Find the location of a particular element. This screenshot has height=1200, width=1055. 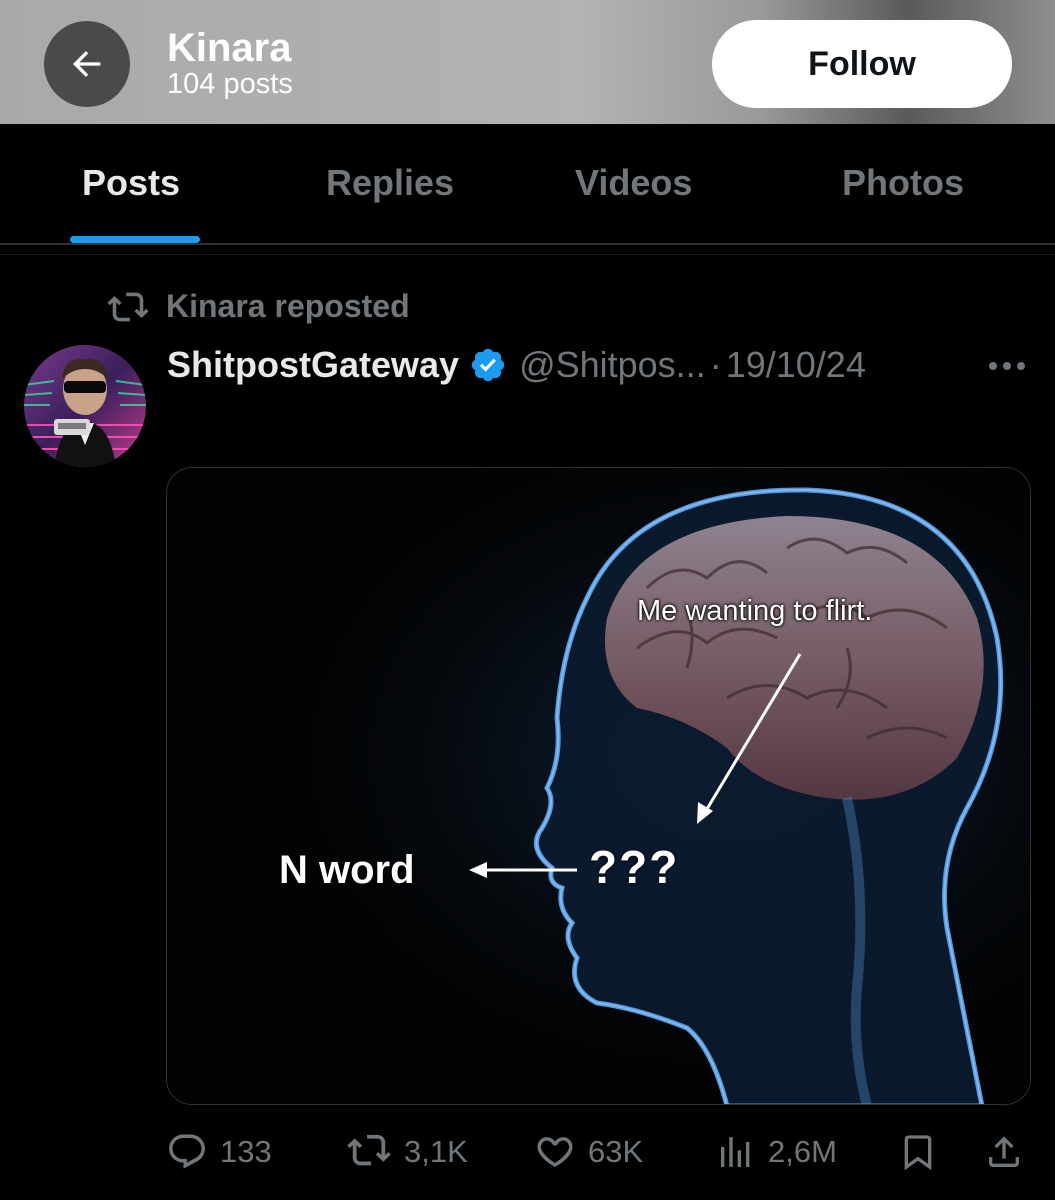

caption-top: Me wanting to flirt. is located at coordinates (755, 611).